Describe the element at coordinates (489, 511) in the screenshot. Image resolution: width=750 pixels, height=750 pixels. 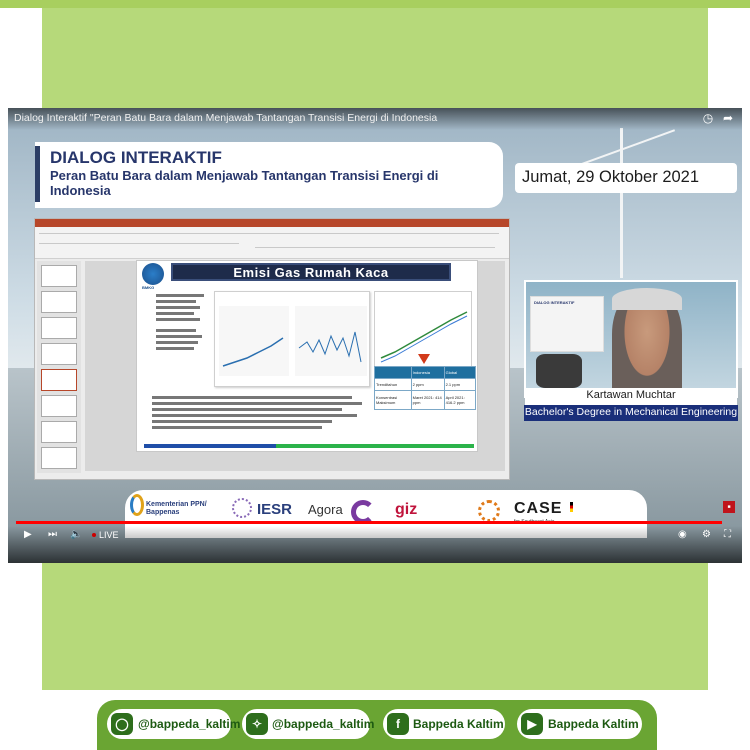
I see `sun-logo-icon` at that location.